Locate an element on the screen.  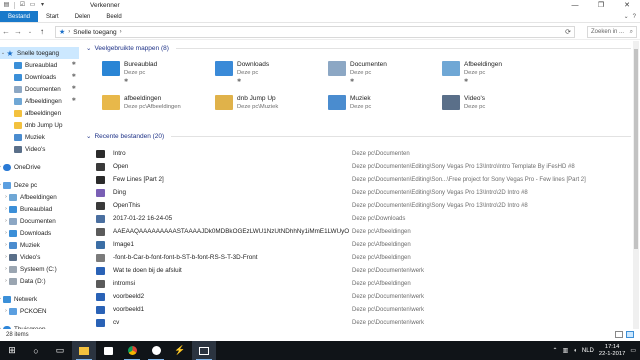
sidebar-item: › Muziek is located at coordinates (39, 245).